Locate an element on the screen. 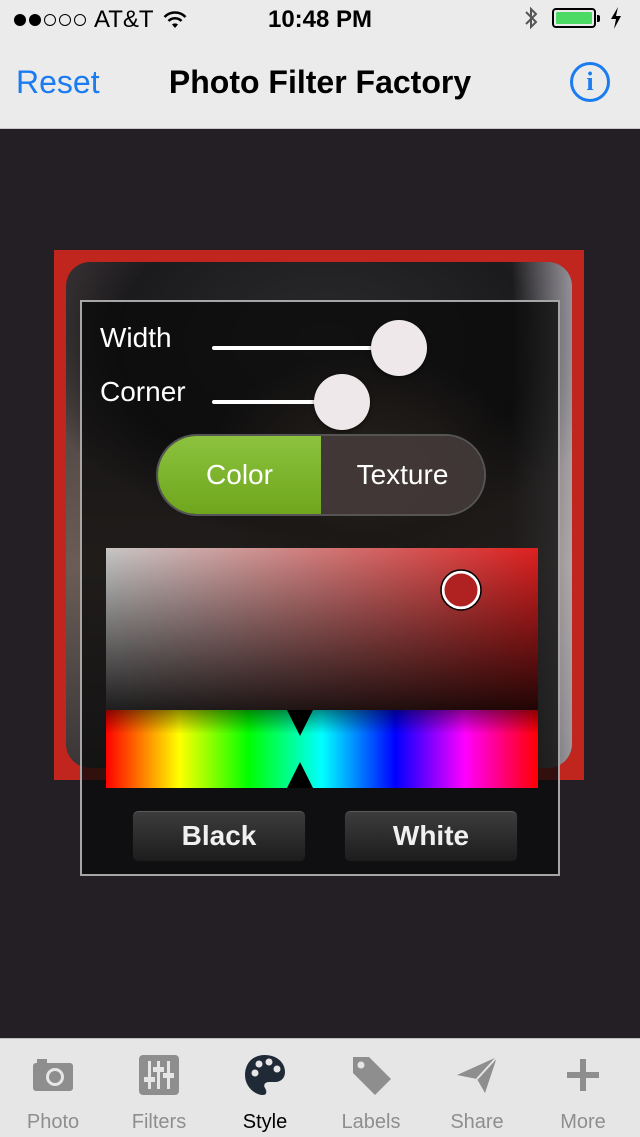 The height and width of the screenshot is (1137, 640). charging-icon is located at coordinates (616, 18).